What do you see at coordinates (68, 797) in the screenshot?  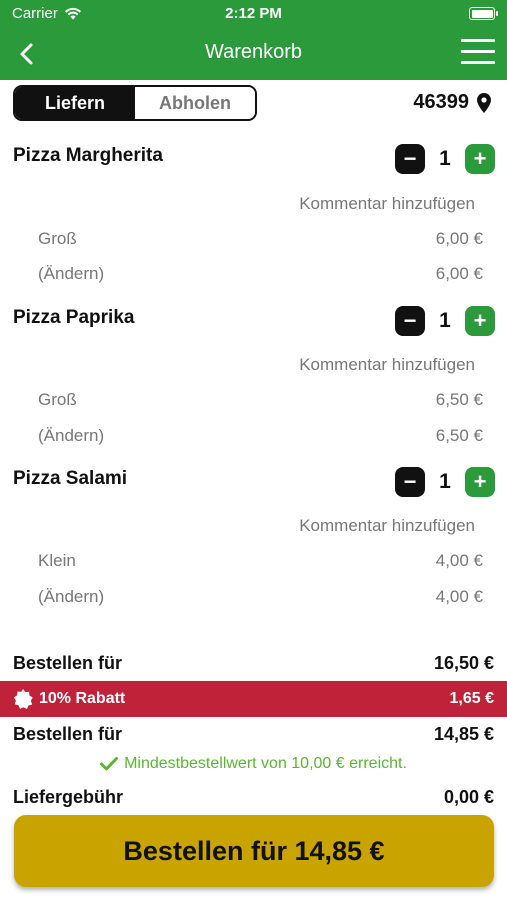 I see `delivery-fee-label: Liefergebühr` at bounding box center [68, 797].